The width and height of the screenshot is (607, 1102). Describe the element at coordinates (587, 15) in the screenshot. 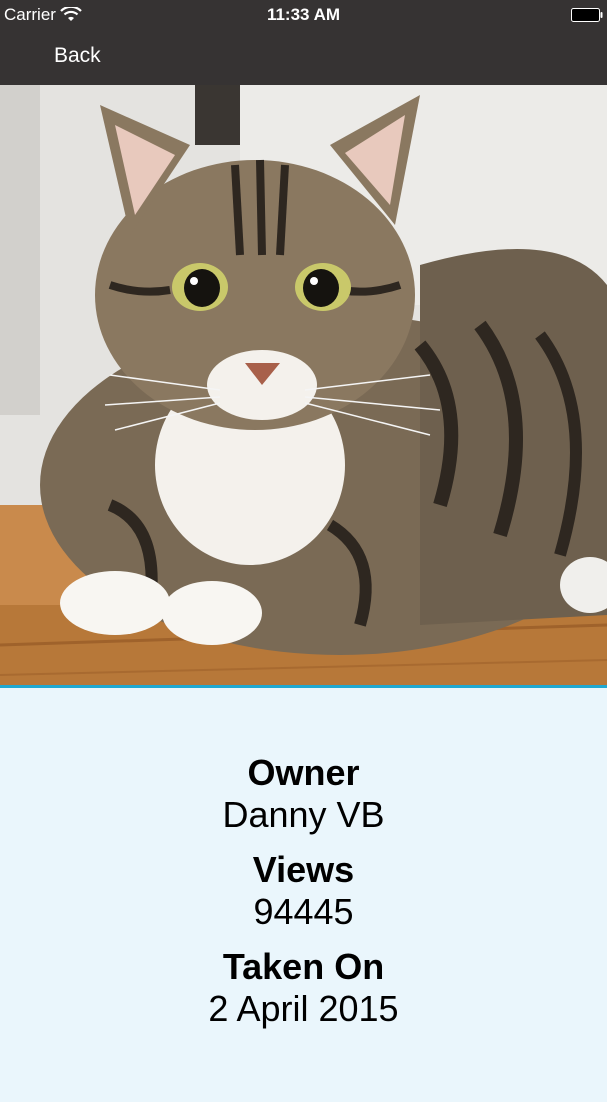

I see `battery-icon` at that location.